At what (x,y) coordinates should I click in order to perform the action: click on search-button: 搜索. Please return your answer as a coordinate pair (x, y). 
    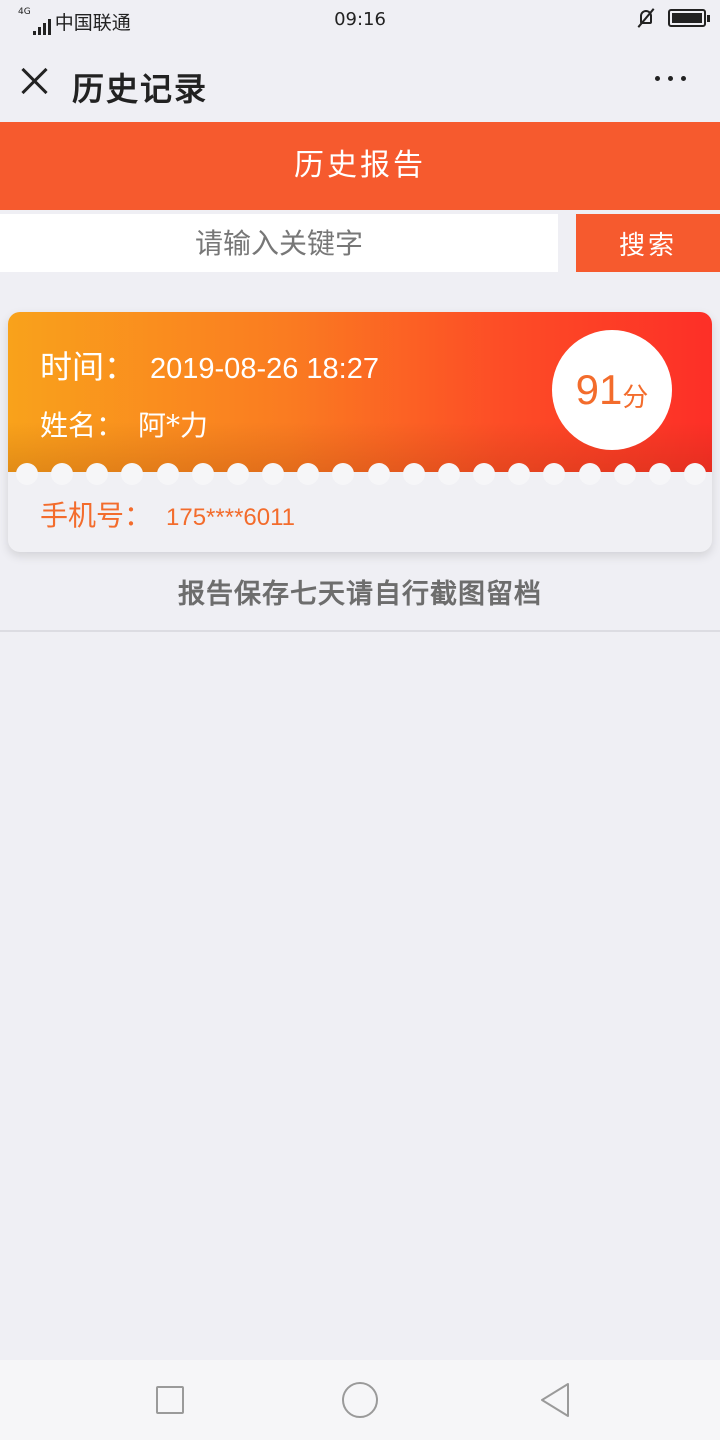
    Looking at the image, I should click on (648, 243).